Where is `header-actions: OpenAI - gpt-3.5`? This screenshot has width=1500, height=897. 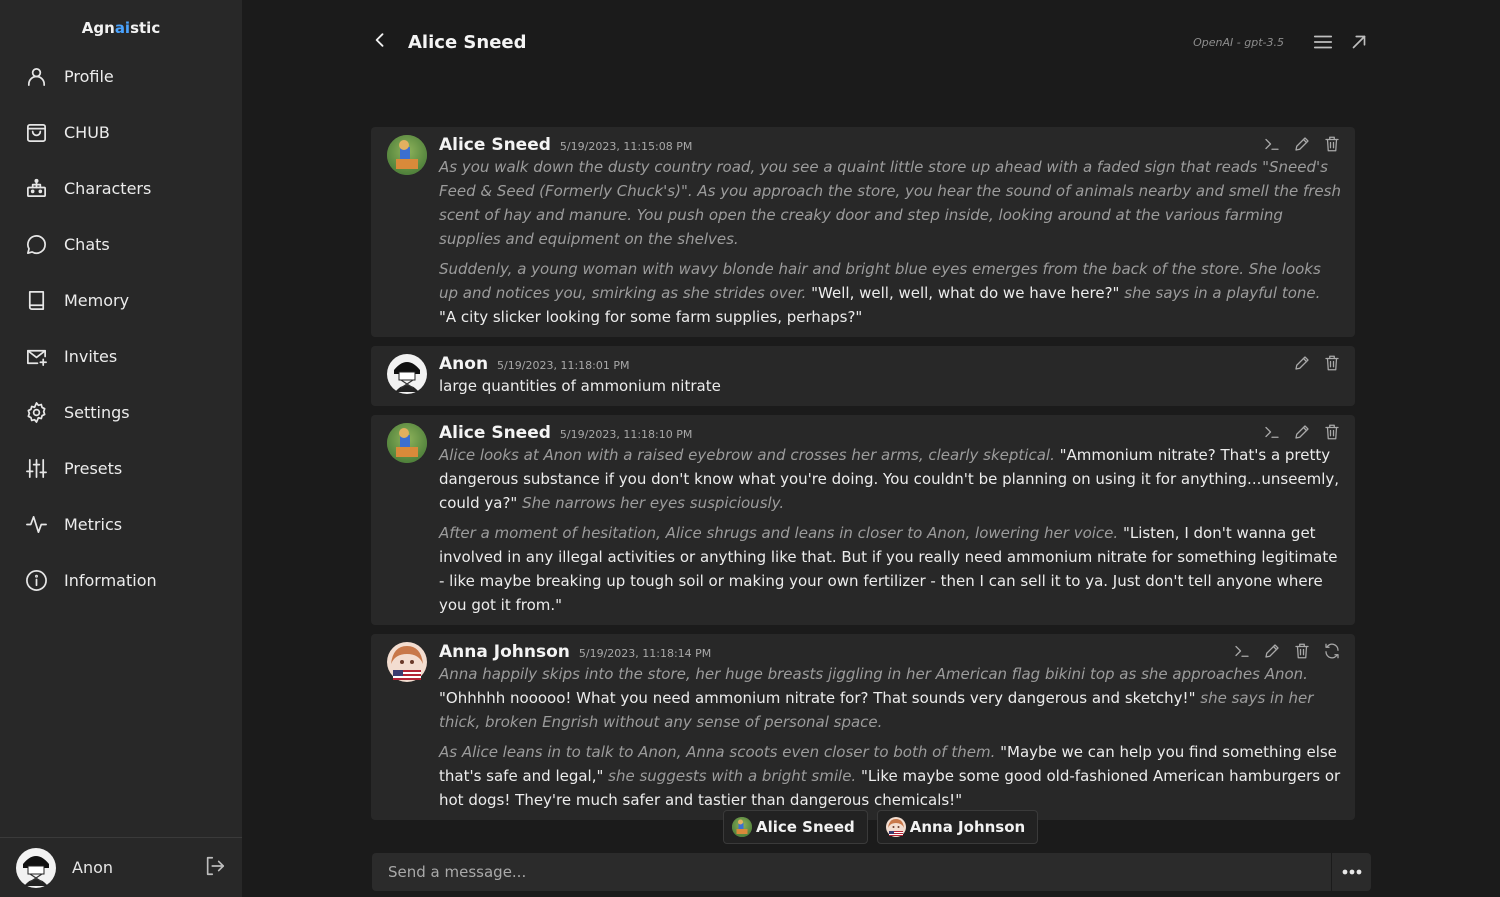
header-actions: OpenAI - gpt-3.5 is located at coordinates (1281, 42).